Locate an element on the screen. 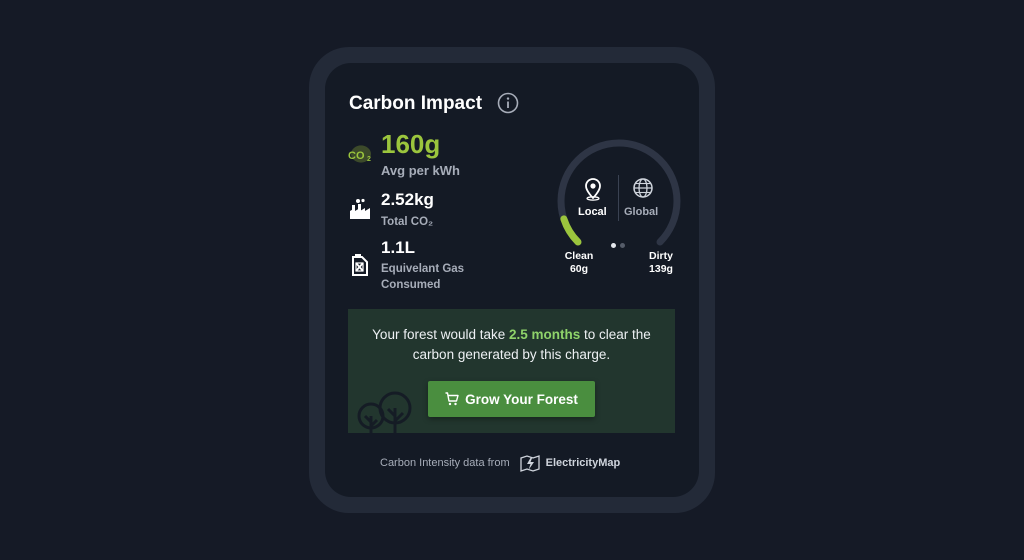 This screenshot has width=1024, height=560. grow-your-forest-button: Grow Your Forest is located at coordinates (511, 399).